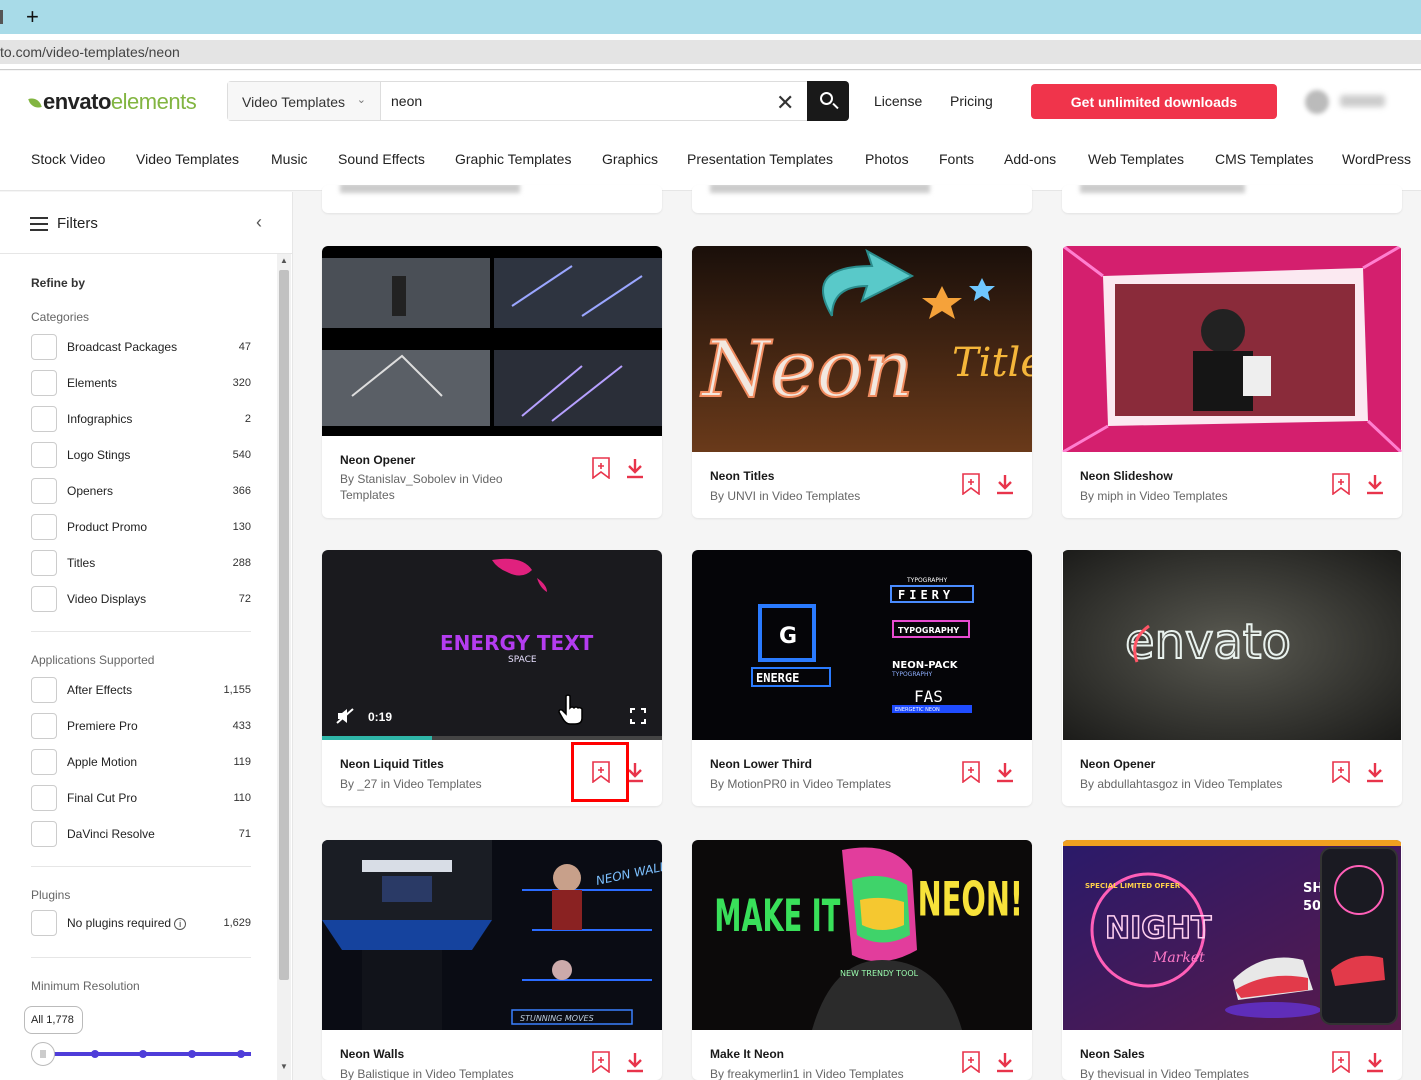 The width and height of the screenshot is (1421, 1080). I want to click on card-title: Neon Liquid Titles, so click(392, 764).